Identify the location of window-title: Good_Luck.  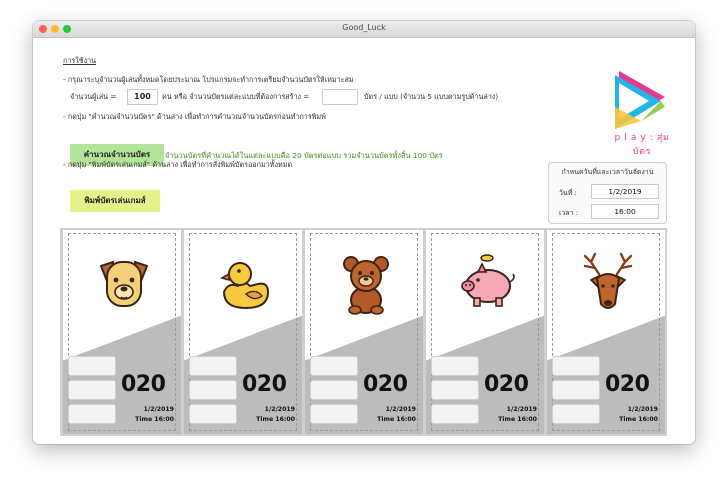
(364, 27).